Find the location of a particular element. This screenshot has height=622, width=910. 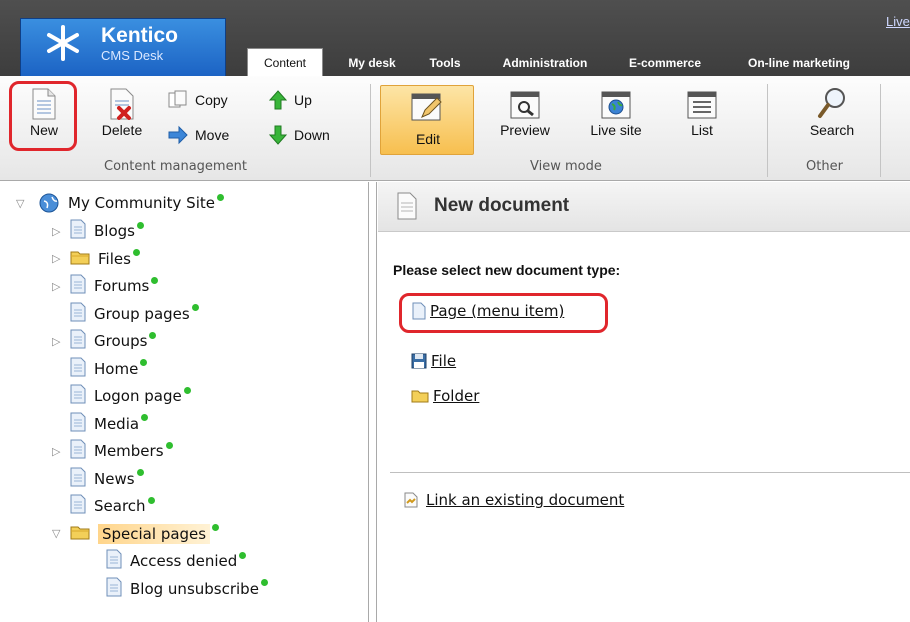

tree-node: Logon page is located at coordinates (121, 396).